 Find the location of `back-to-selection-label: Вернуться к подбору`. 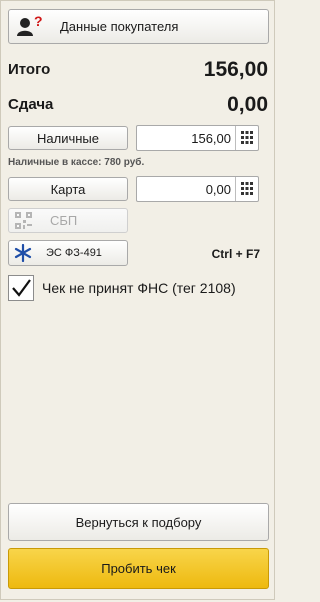

back-to-selection-label: Вернуться к подбору is located at coordinates (138, 522).